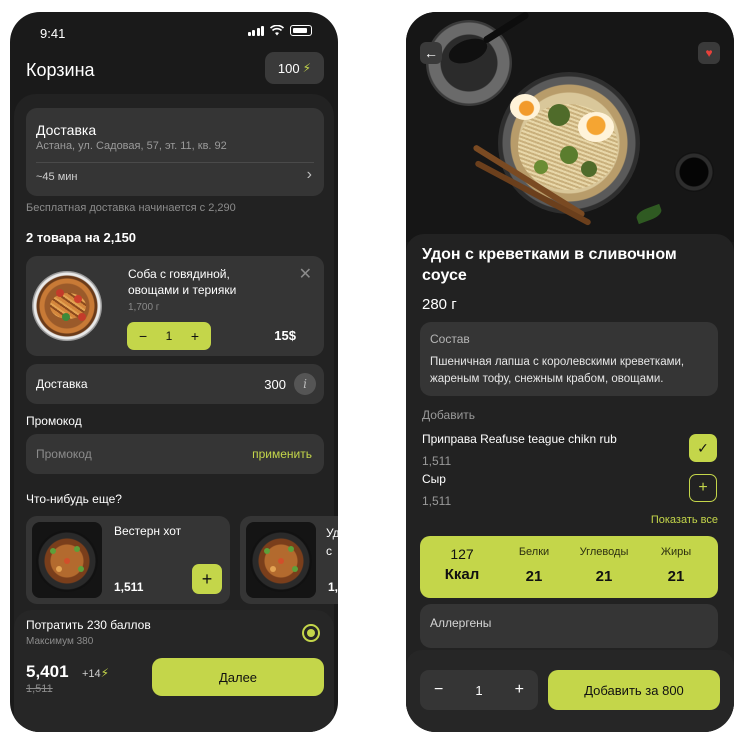 The height and width of the screenshot is (732, 747). What do you see at coordinates (128, 560) in the screenshot?
I see `recommendation-card: Вестерн хот 1,511 +` at bounding box center [128, 560].